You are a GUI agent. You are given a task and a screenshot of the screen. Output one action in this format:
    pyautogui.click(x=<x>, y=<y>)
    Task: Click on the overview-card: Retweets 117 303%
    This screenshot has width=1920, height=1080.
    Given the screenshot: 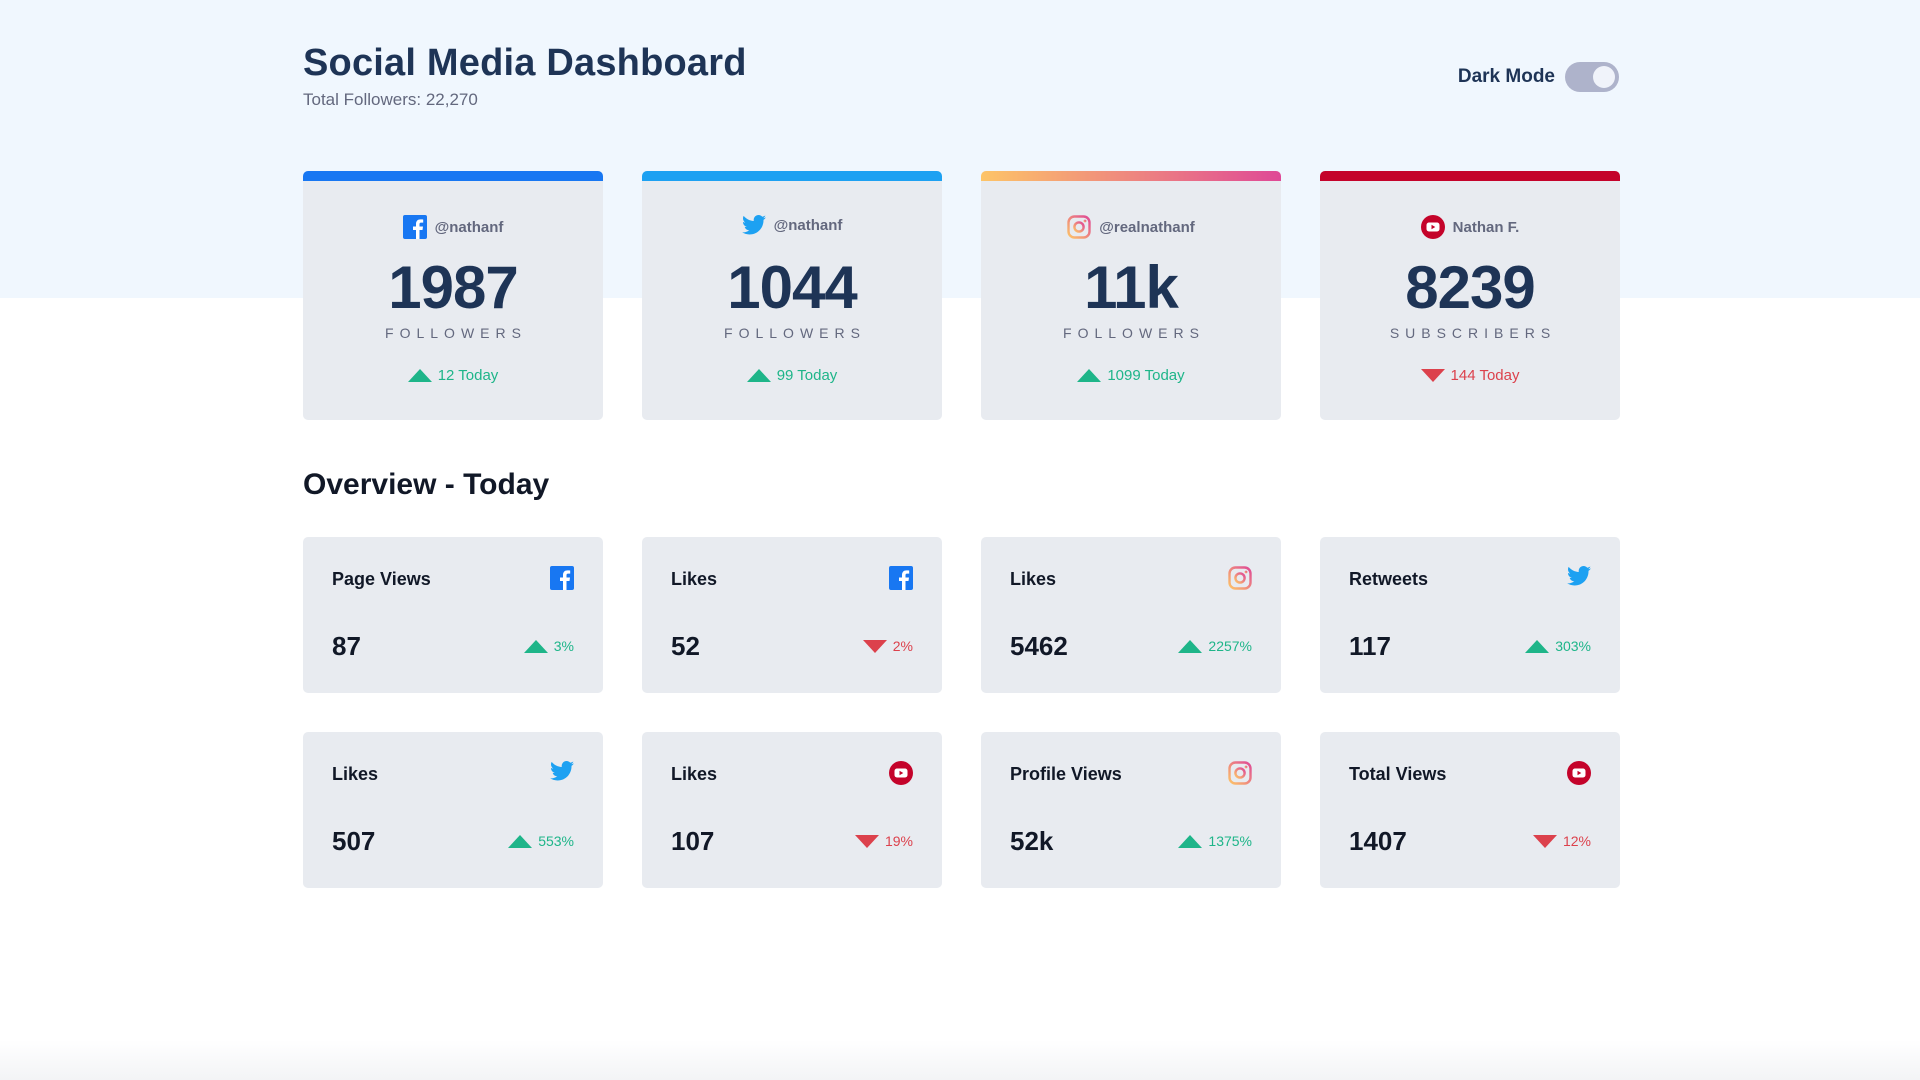 What is the action you would take?
    pyautogui.click(x=1470, y=615)
    